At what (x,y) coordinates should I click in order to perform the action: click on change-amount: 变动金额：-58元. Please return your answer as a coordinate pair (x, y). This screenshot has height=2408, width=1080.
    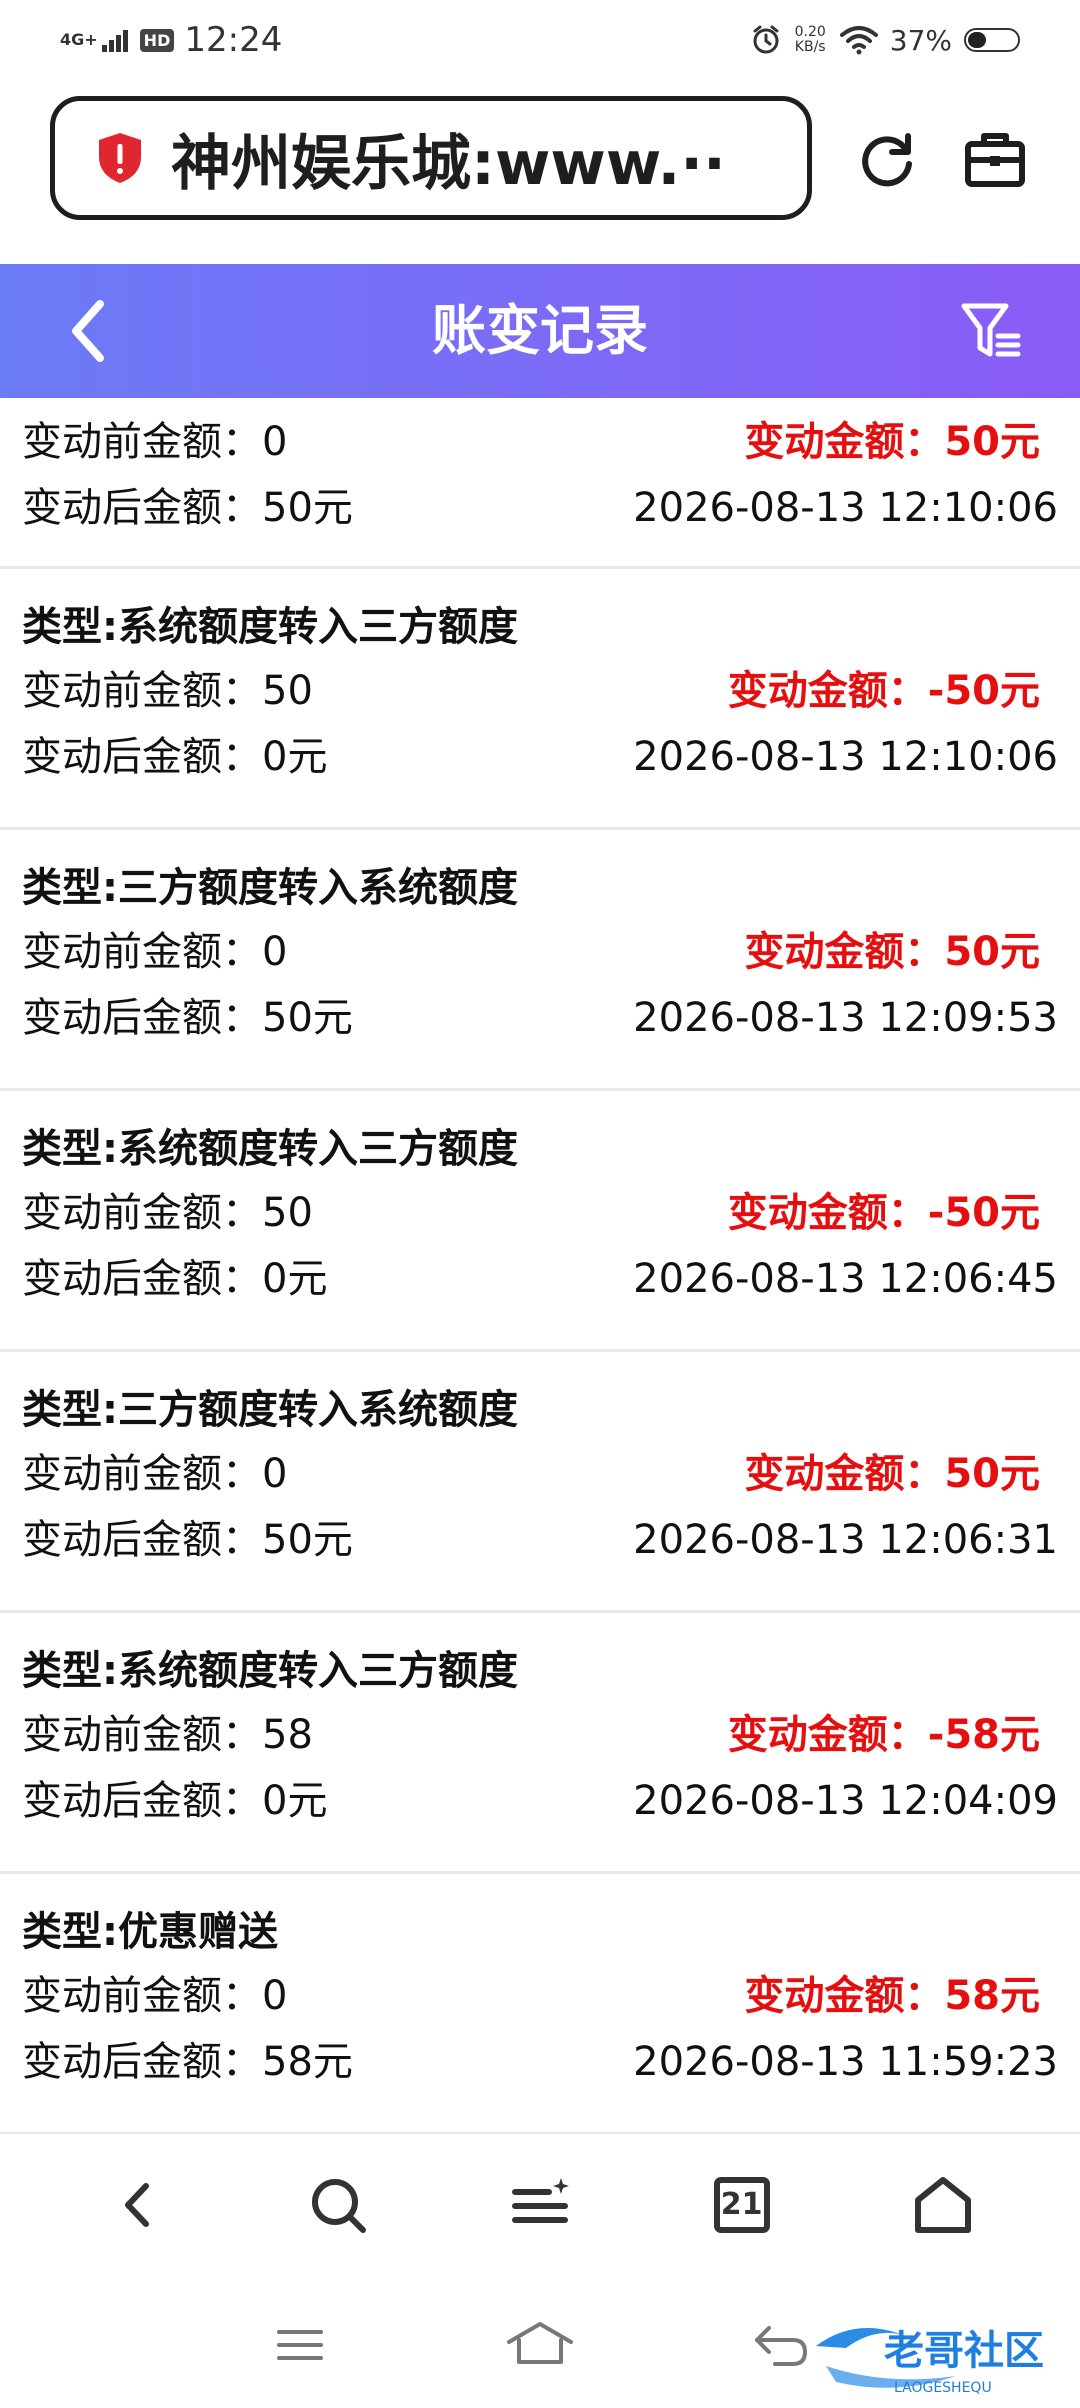
    Looking at the image, I should click on (883, 1735).